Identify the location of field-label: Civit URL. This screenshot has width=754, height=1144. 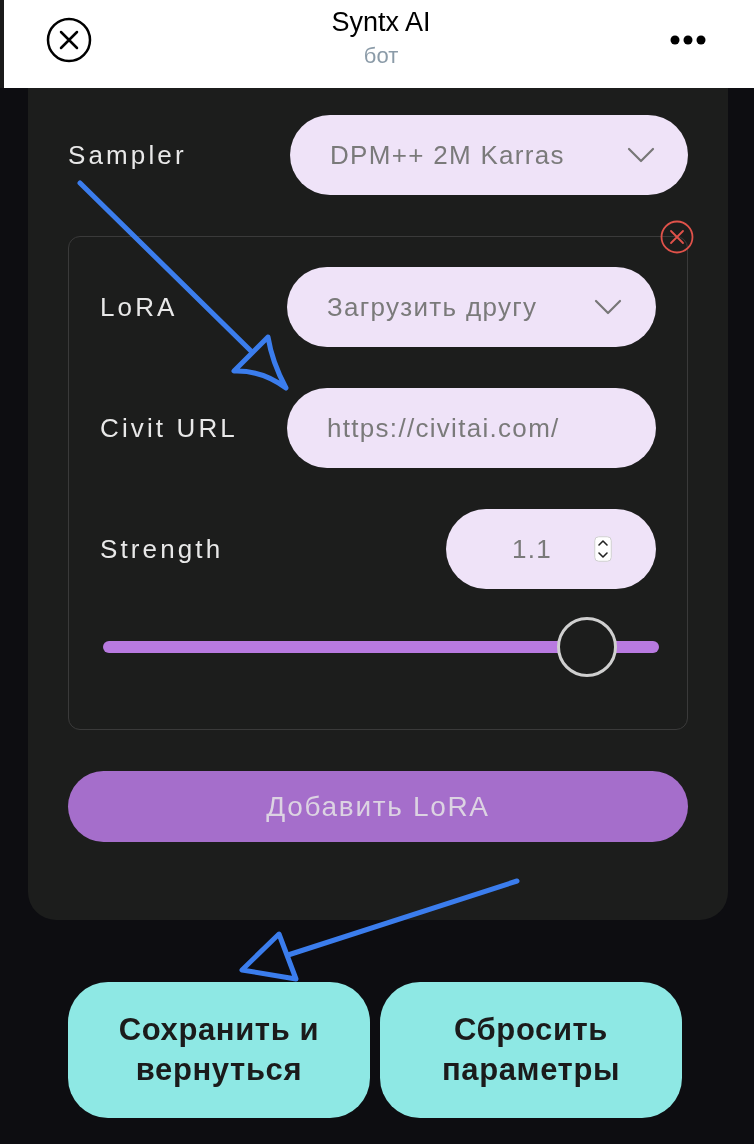
(169, 428).